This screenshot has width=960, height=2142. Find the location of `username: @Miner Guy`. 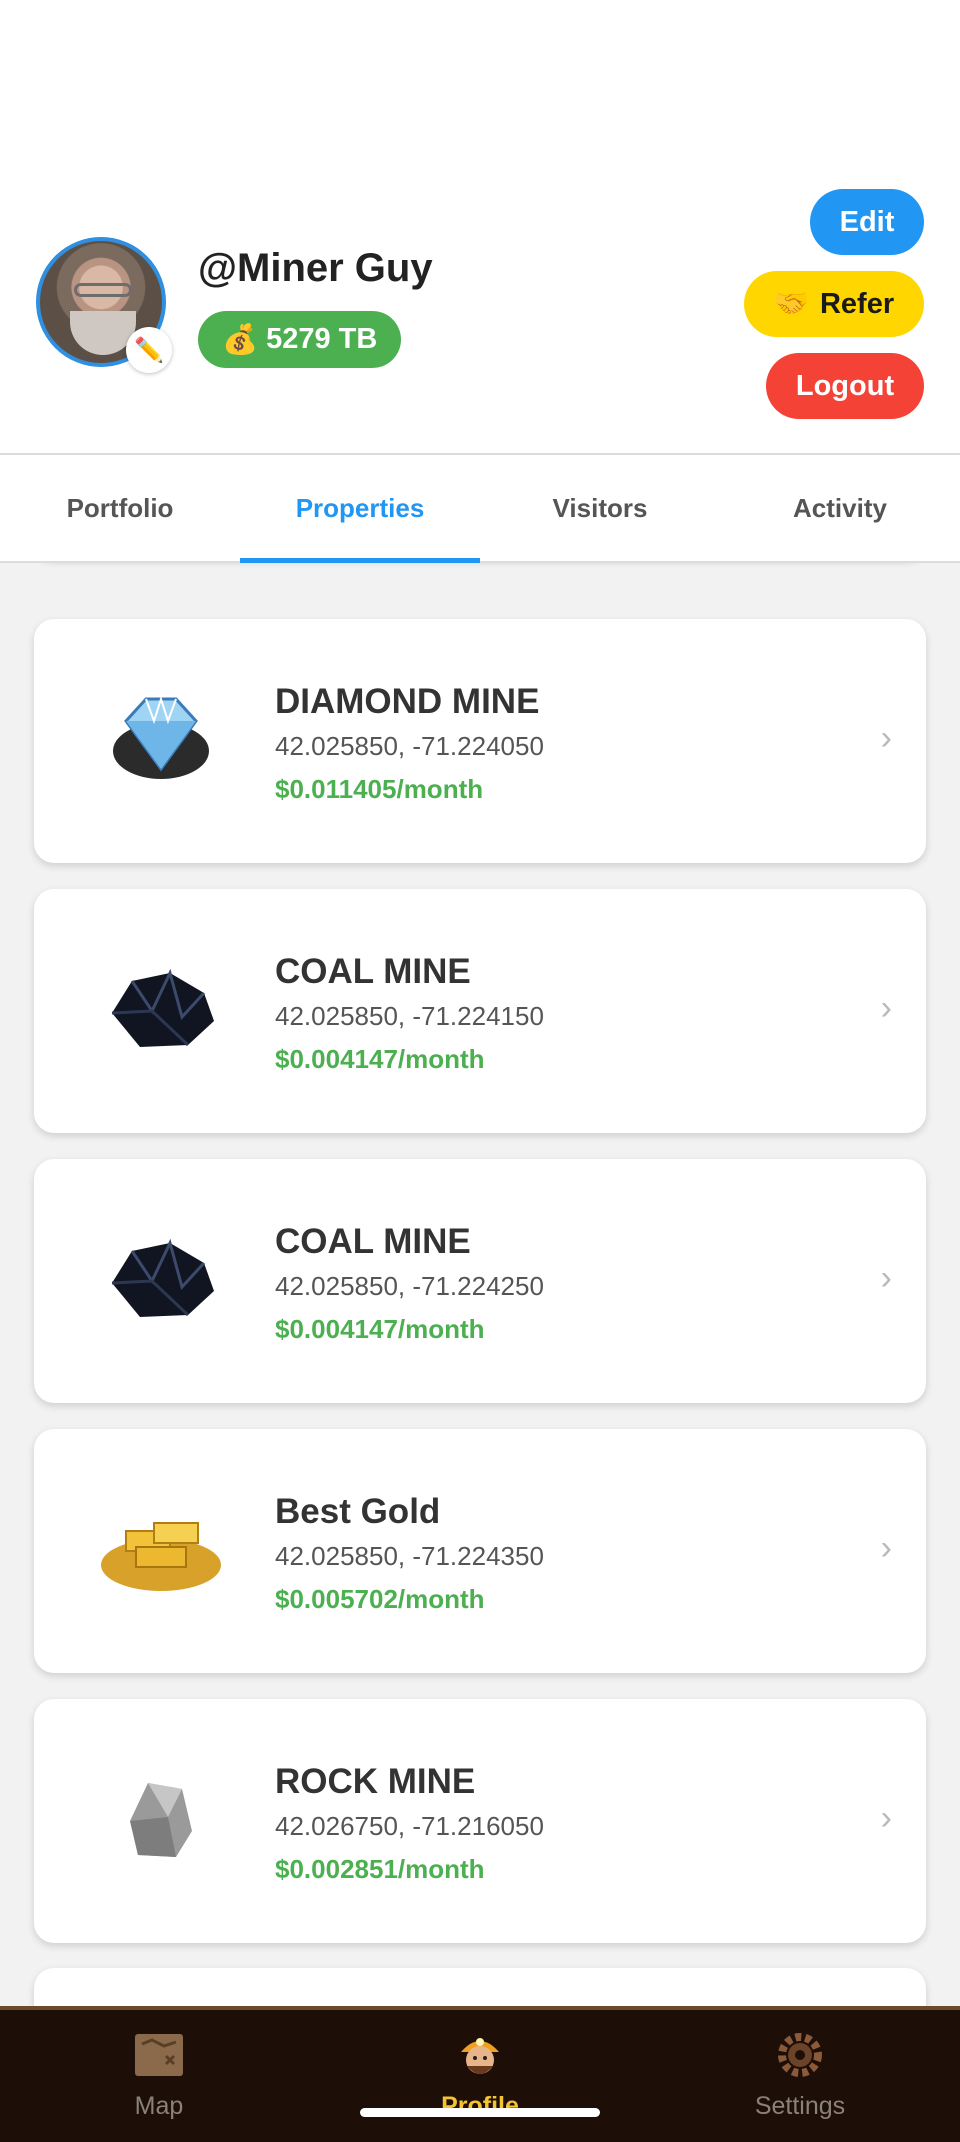

username: @Miner Guy is located at coordinates (315, 268).